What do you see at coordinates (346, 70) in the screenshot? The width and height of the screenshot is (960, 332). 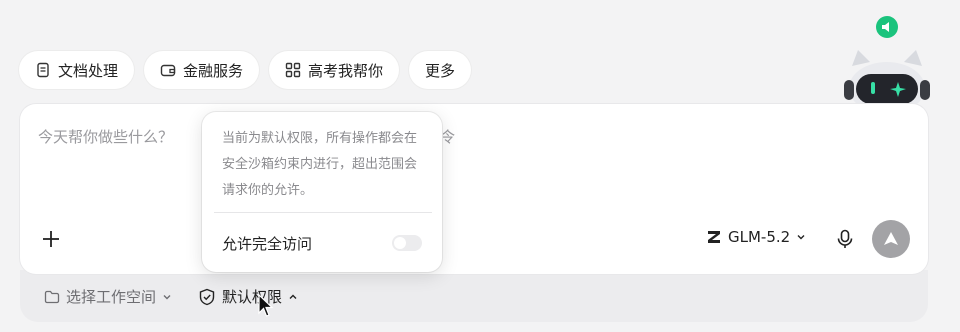 I see `chip-label: 高考我帮你` at bounding box center [346, 70].